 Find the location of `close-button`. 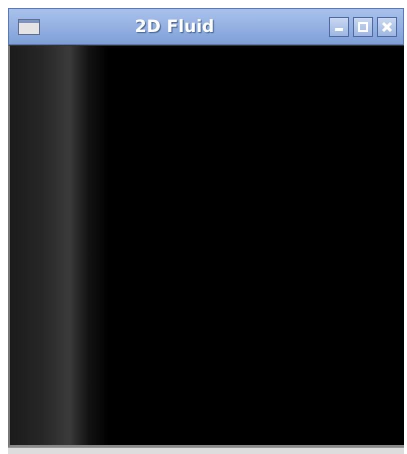

close-button is located at coordinates (387, 26).